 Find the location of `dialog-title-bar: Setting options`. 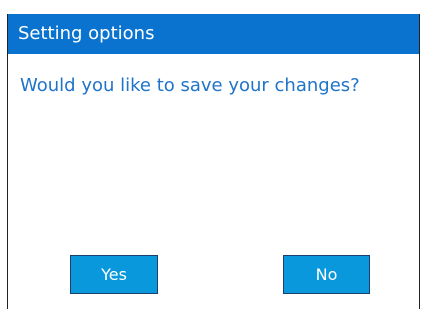

dialog-title-bar: Setting options is located at coordinates (213, 34).